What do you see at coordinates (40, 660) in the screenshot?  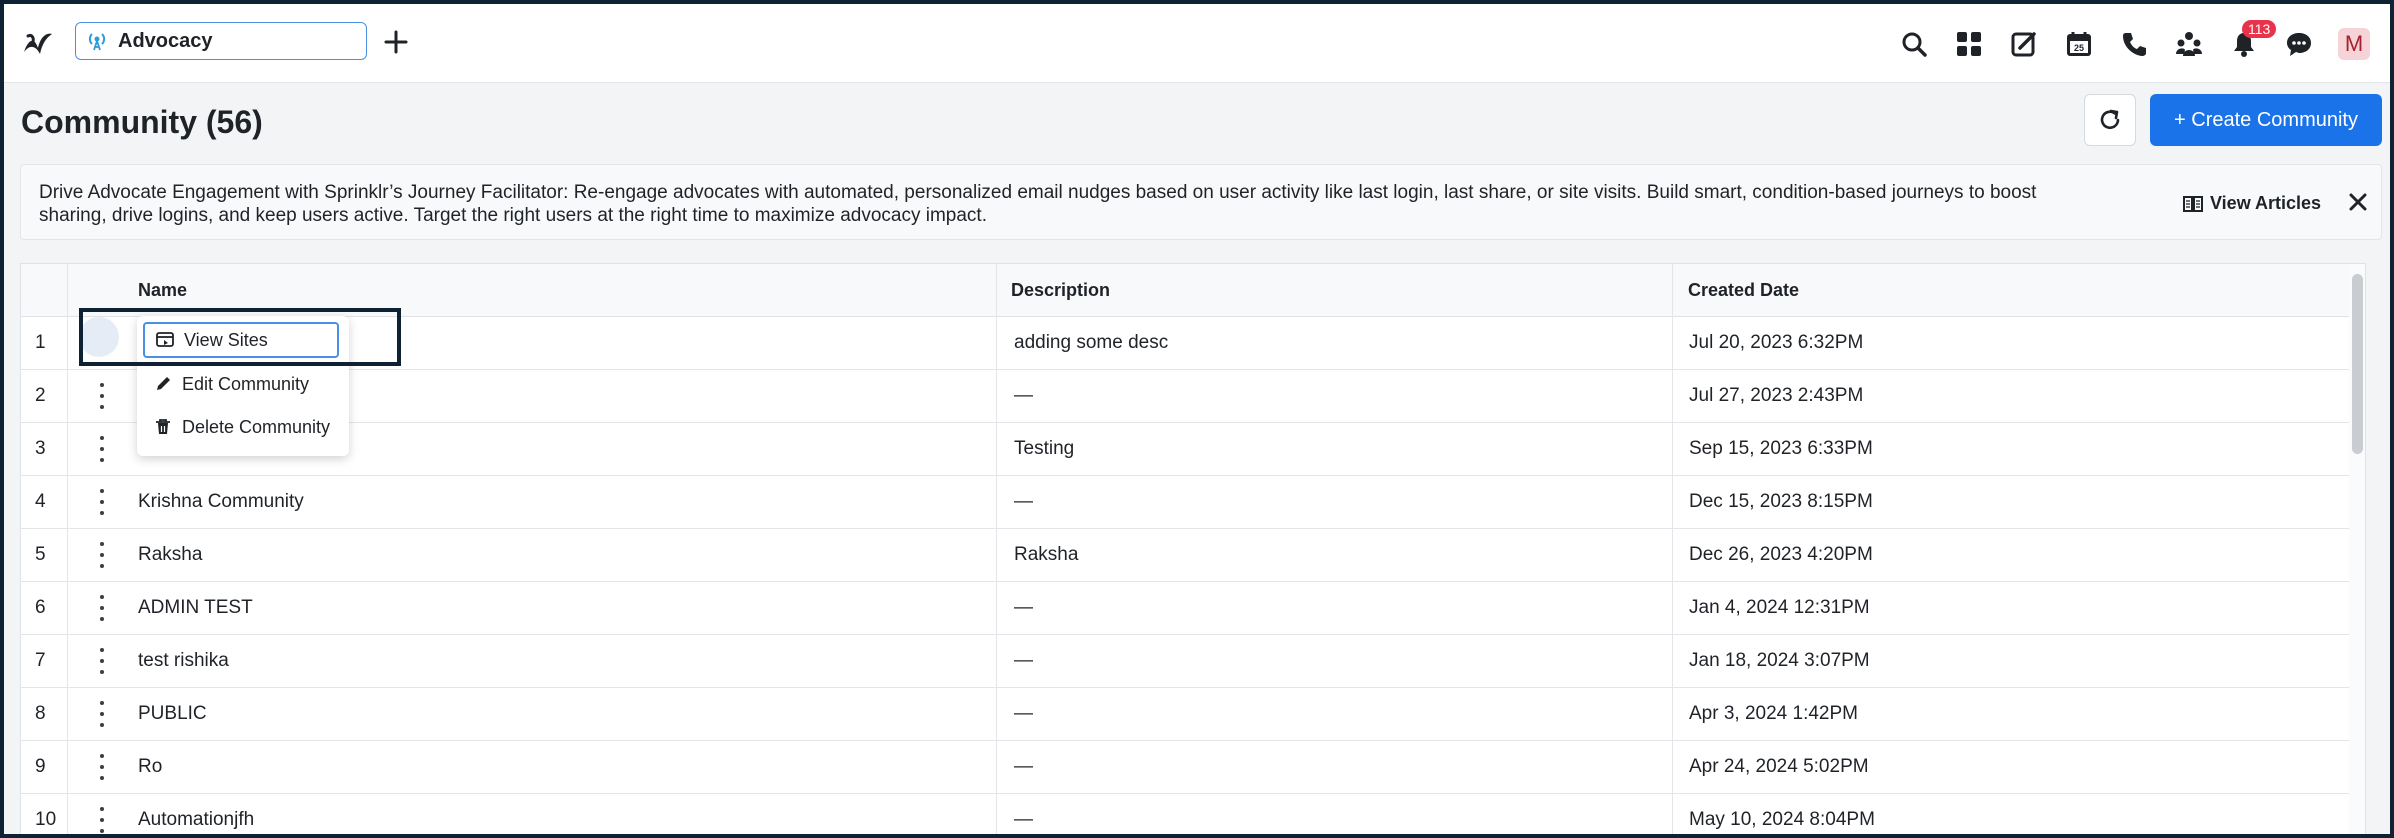 I see `row-number: 7` at bounding box center [40, 660].